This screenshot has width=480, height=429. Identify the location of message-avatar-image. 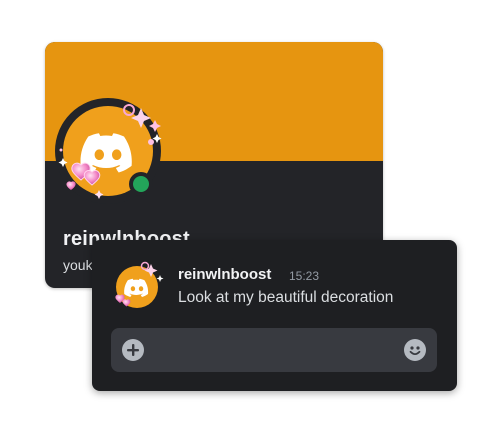
(137, 287).